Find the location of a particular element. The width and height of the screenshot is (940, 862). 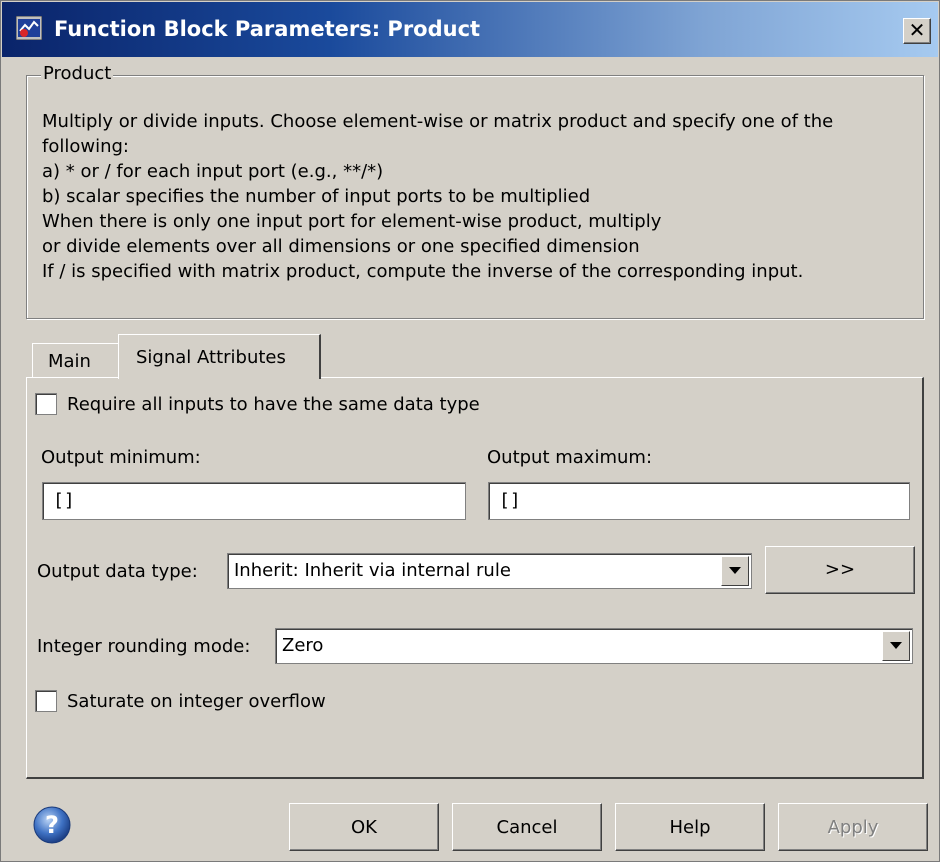

question-circle-icon: ? is located at coordinates (52, 825).